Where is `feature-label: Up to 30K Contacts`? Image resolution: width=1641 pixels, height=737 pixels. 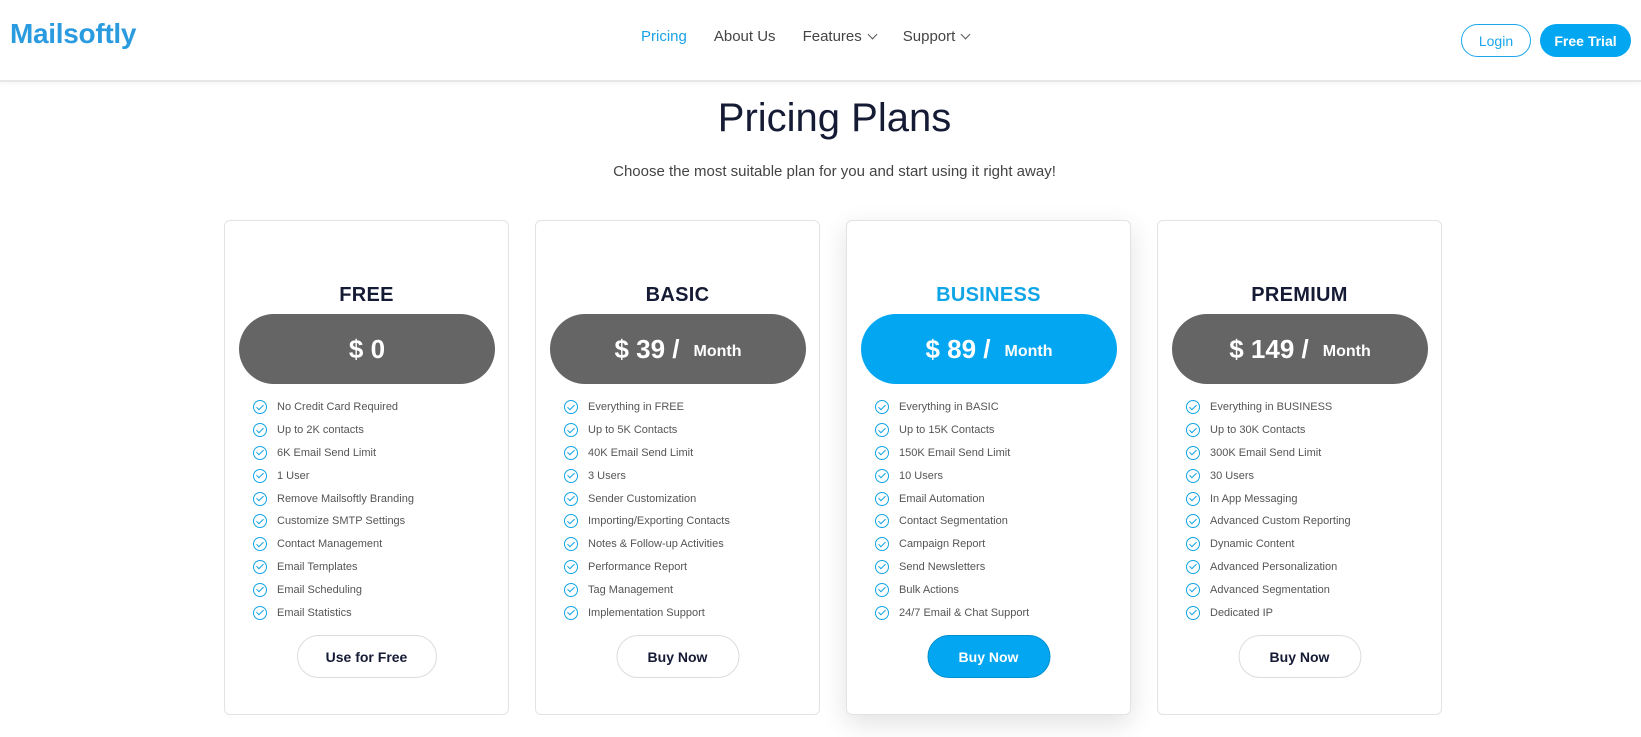 feature-label: Up to 30K Contacts is located at coordinates (1258, 430).